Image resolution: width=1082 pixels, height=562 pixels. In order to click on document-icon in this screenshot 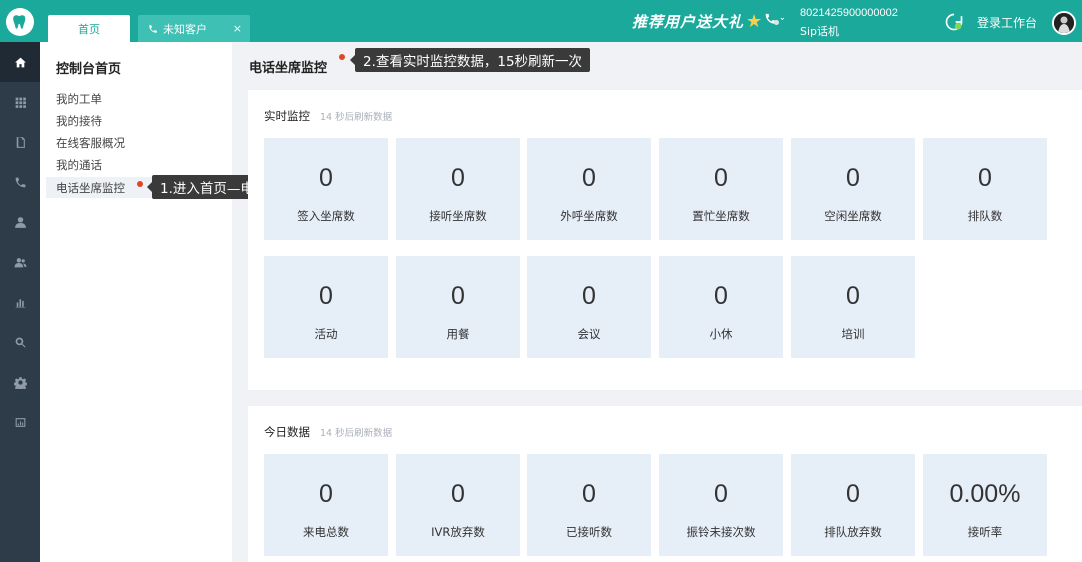, I will do `click(20, 142)`.